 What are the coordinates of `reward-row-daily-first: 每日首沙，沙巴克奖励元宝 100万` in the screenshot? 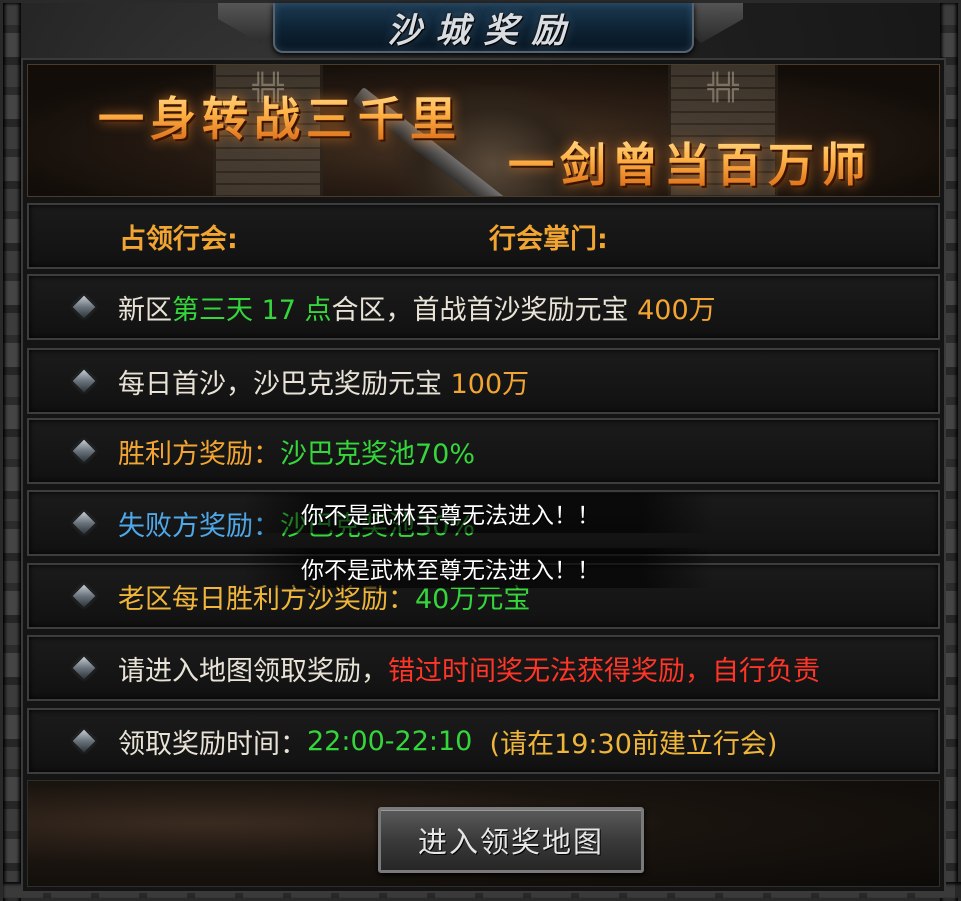 It's located at (483, 381).